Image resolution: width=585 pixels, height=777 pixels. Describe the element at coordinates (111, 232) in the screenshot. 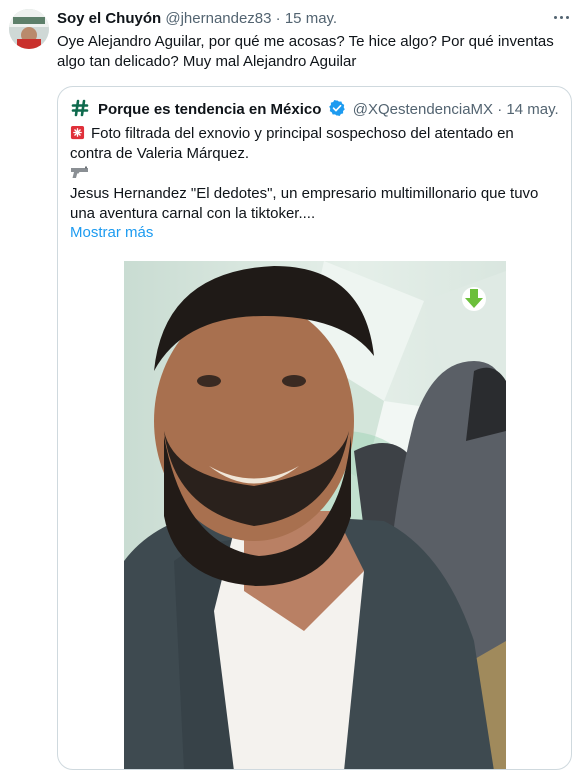

I see `show-more-link: Mostrar más` at that location.